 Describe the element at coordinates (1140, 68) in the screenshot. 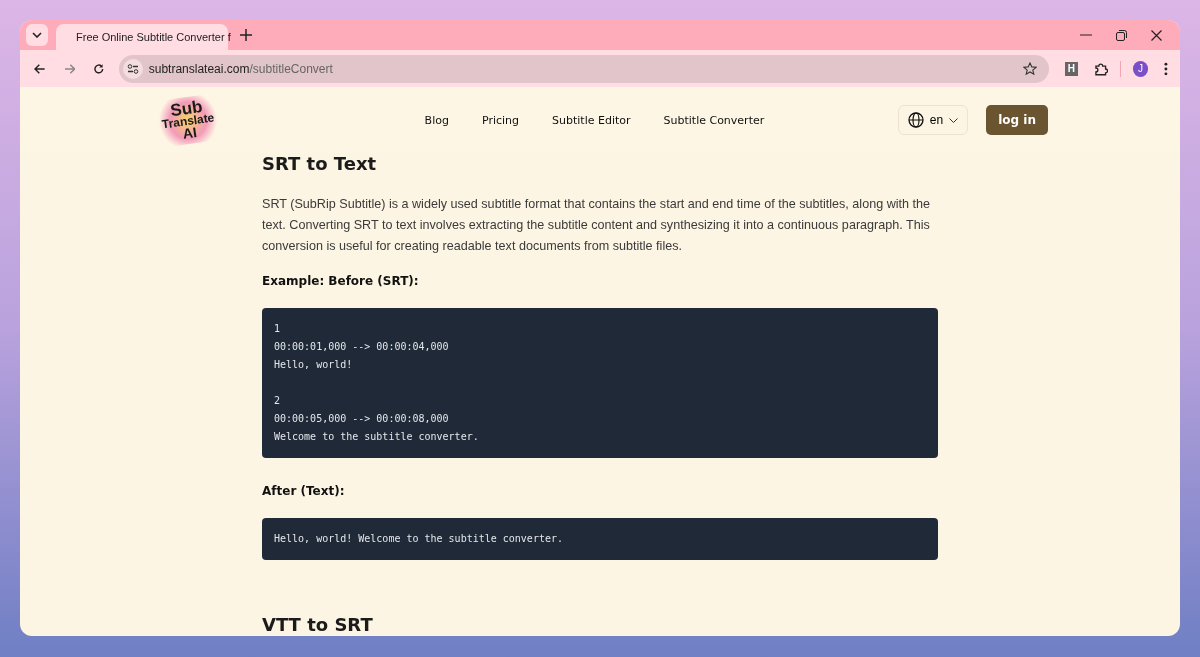

I see `profile-avatar: J` at that location.